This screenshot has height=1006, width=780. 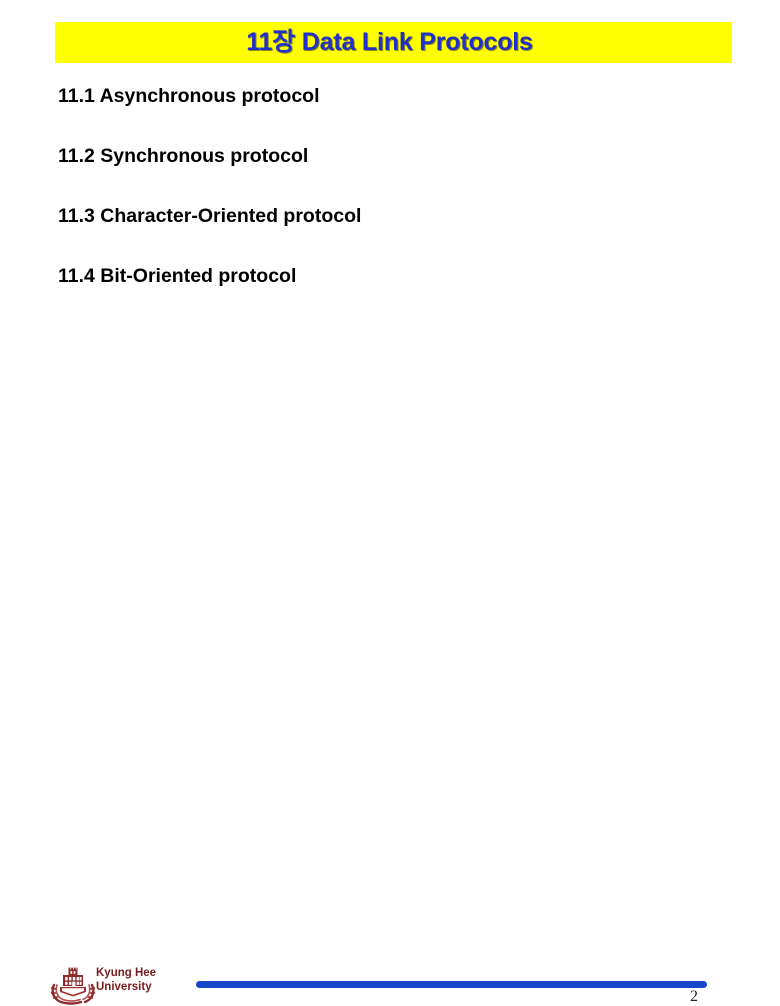 What do you see at coordinates (189, 96) in the screenshot?
I see `list-item: 11.1 Asynchronous protocol` at bounding box center [189, 96].